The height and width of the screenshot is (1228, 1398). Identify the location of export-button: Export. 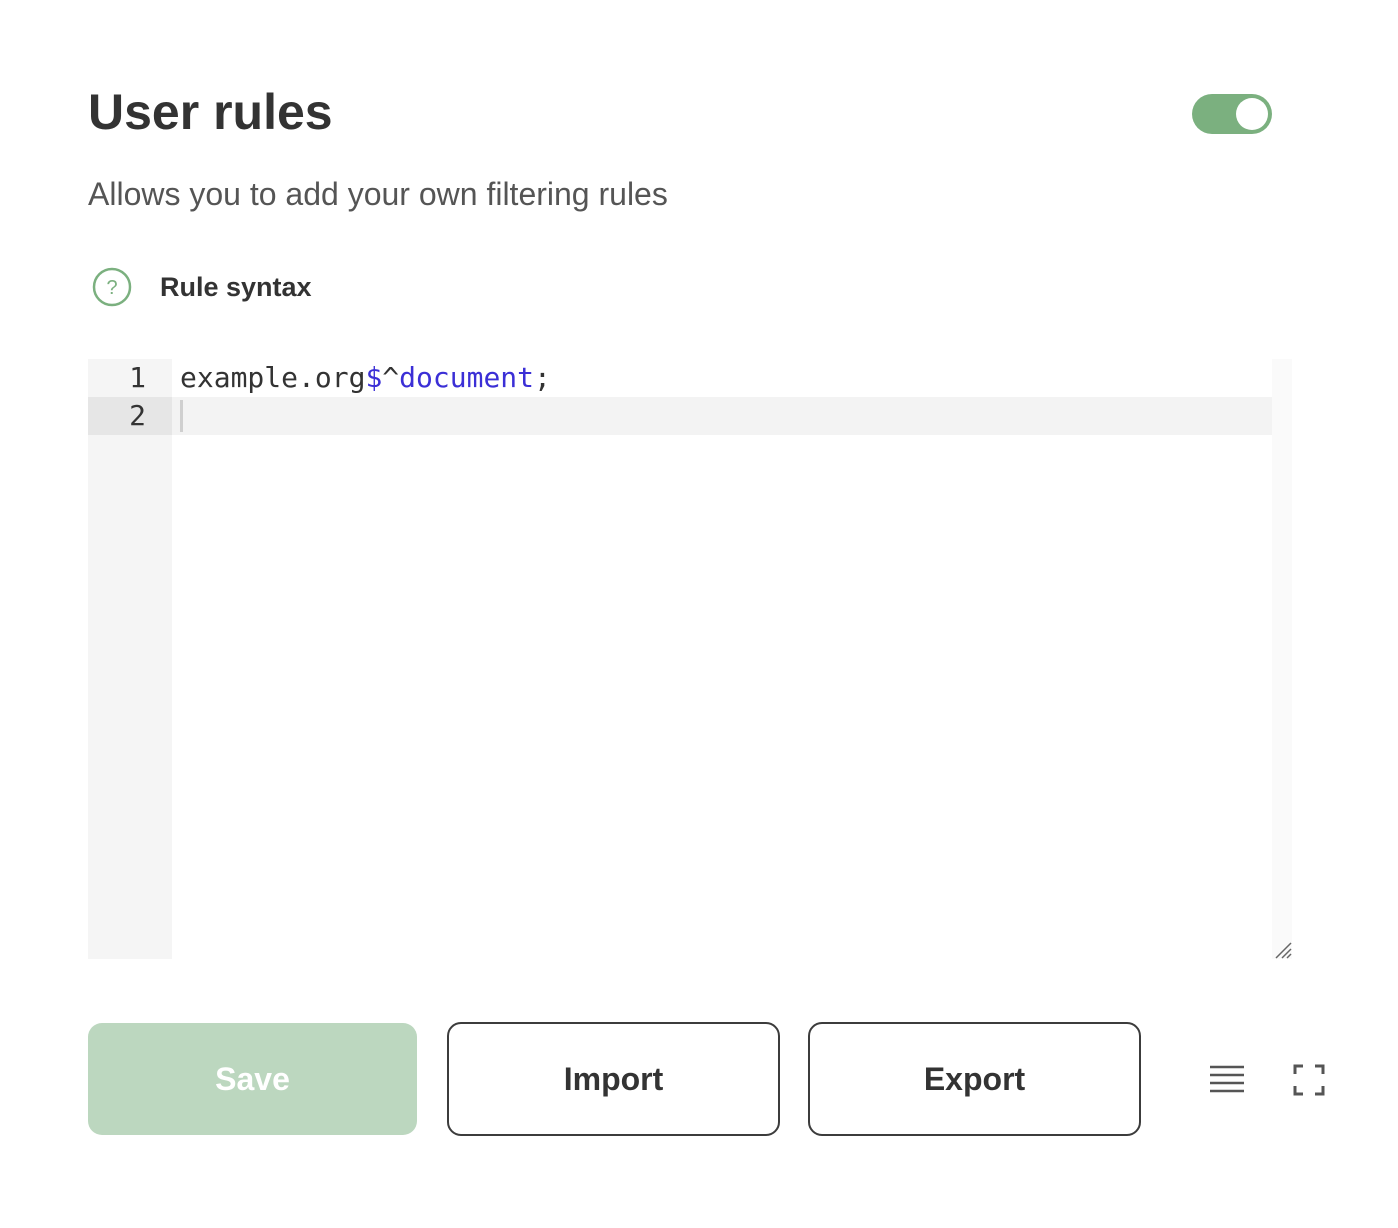
(974, 1079).